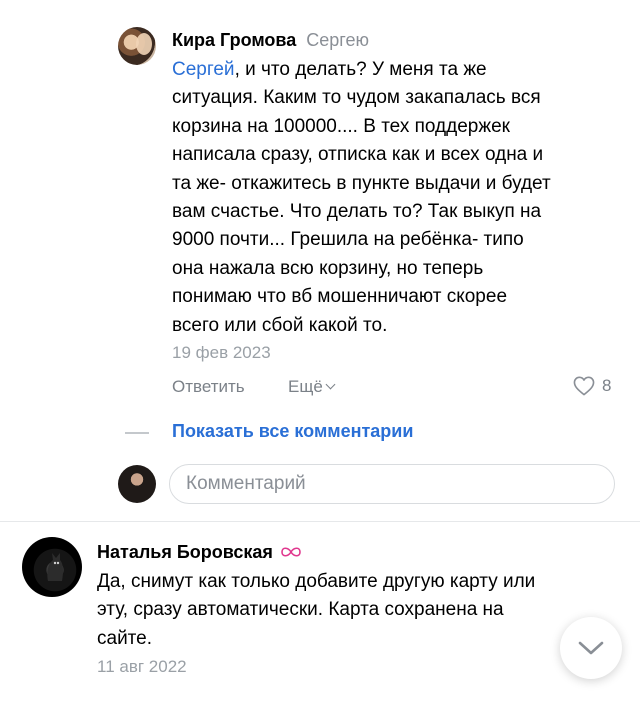 The height and width of the screenshot is (706, 640). I want to click on author-name: Наталья Боровская, so click(185, 552).